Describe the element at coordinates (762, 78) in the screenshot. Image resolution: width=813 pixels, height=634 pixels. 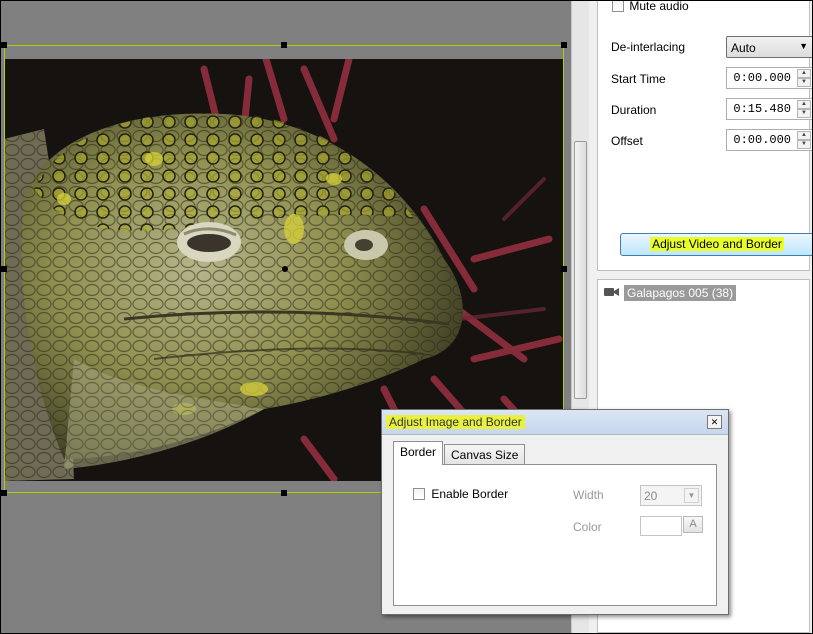
I see `start-time-value: 0:00.000` at that location.